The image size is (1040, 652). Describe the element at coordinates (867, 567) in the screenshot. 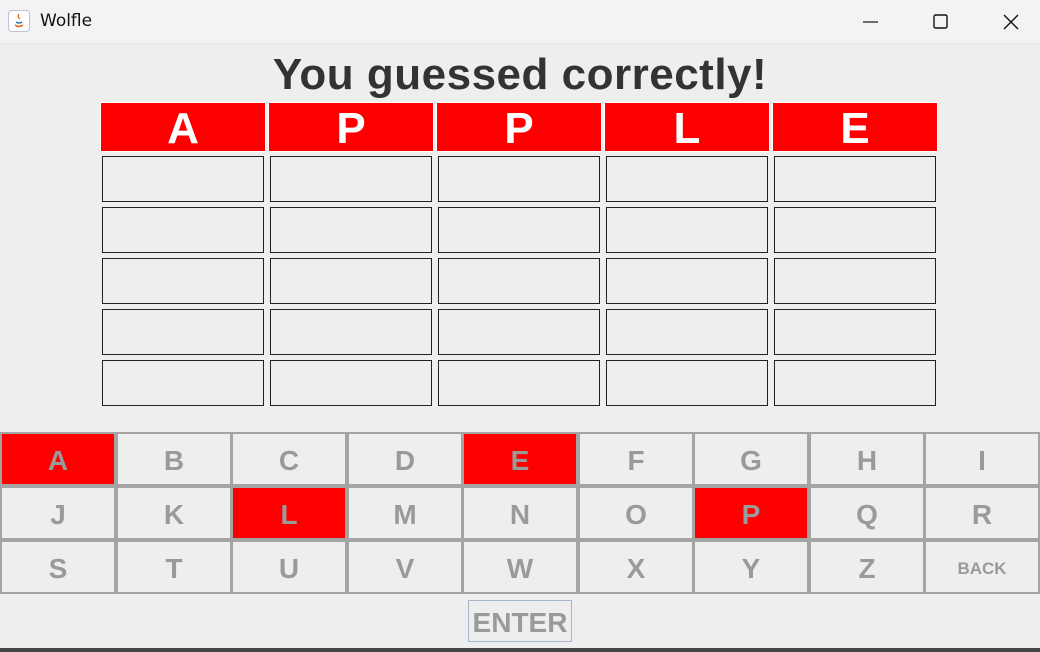

I see `key-z: Z` at that location.